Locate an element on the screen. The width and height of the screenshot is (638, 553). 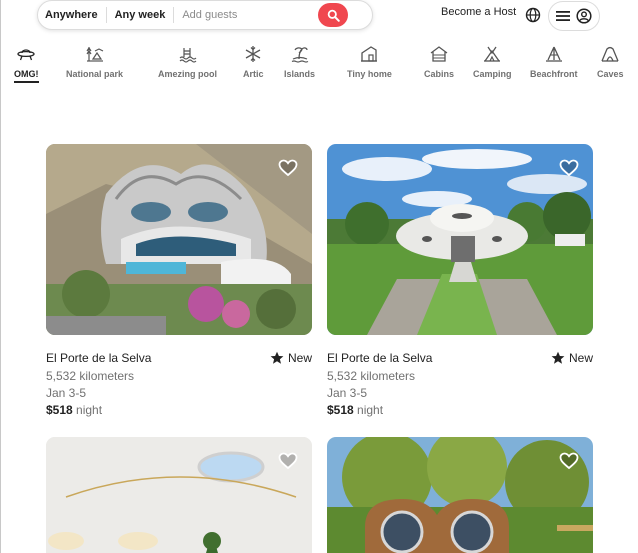
category-label: Amezing pool is located at coordinates (187, 74).